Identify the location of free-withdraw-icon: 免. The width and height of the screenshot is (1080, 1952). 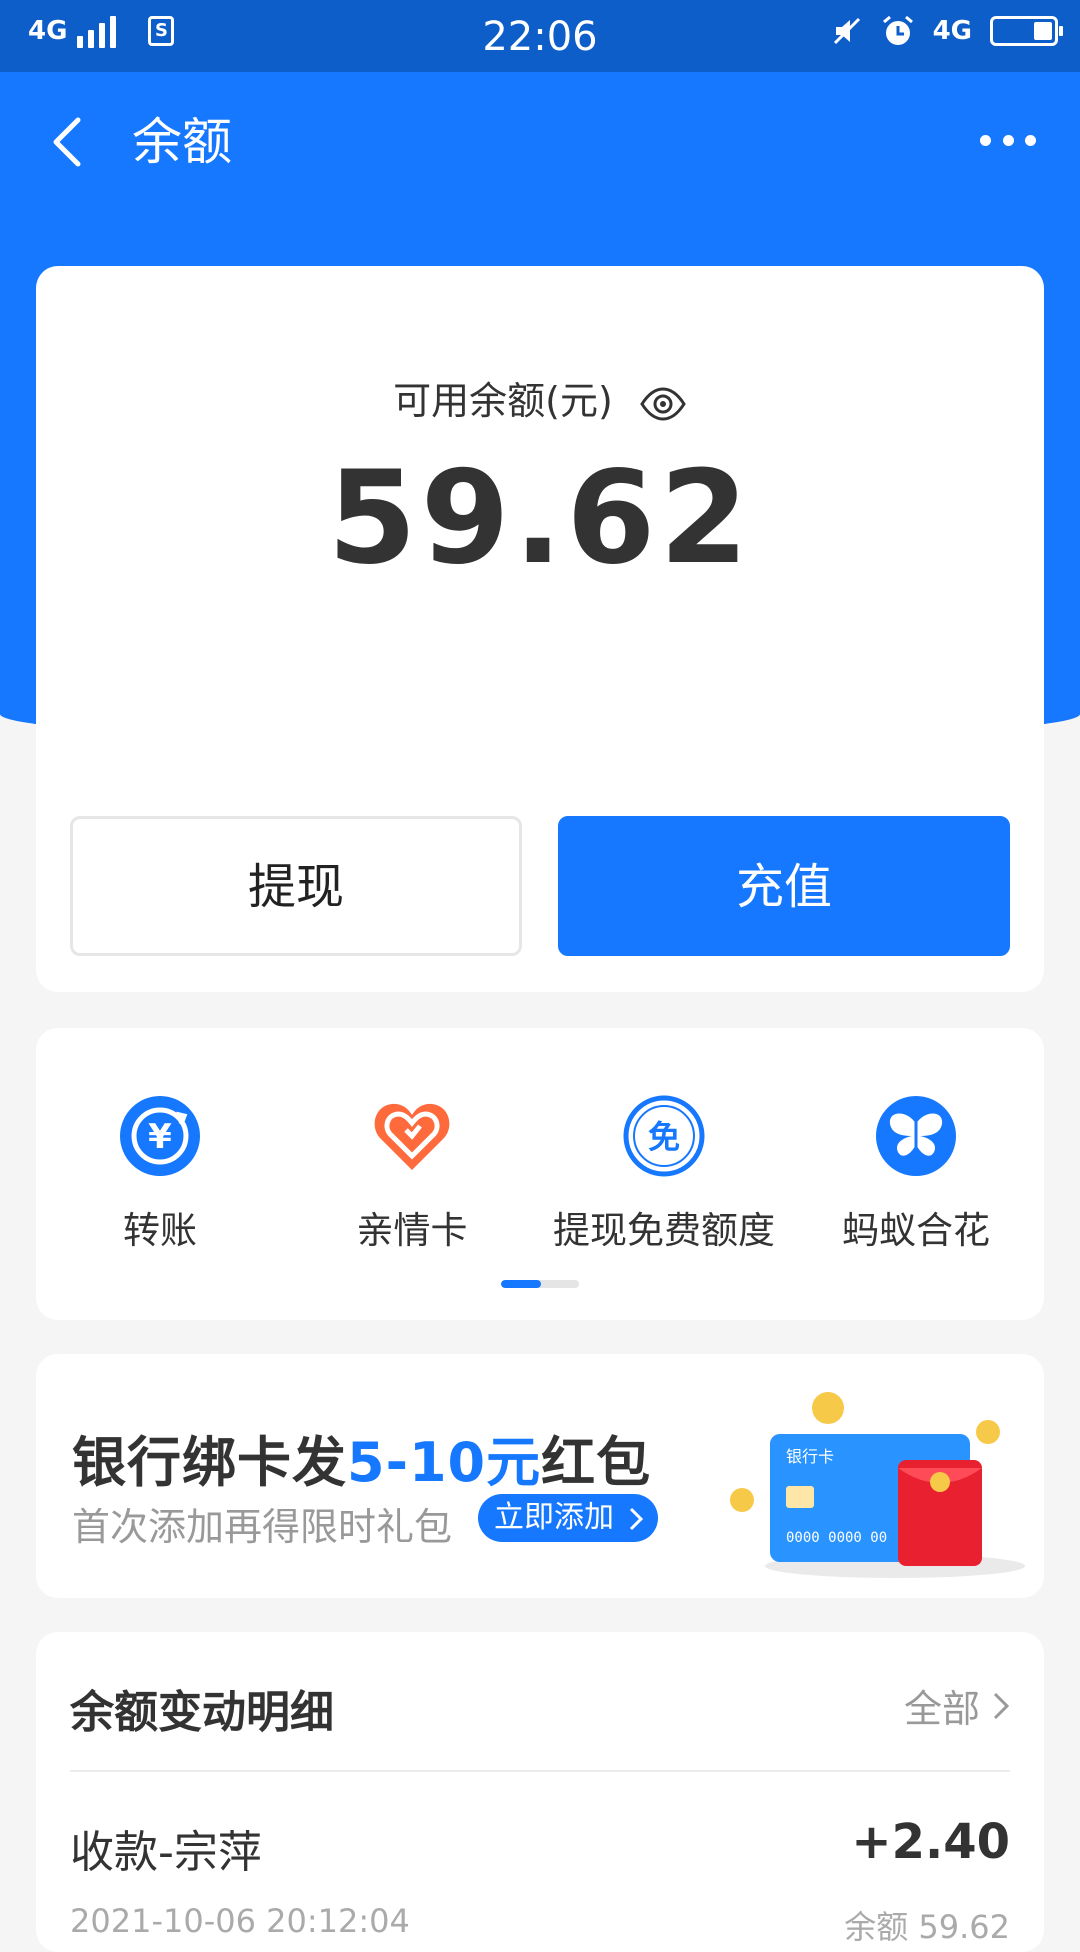
(664, 1136).